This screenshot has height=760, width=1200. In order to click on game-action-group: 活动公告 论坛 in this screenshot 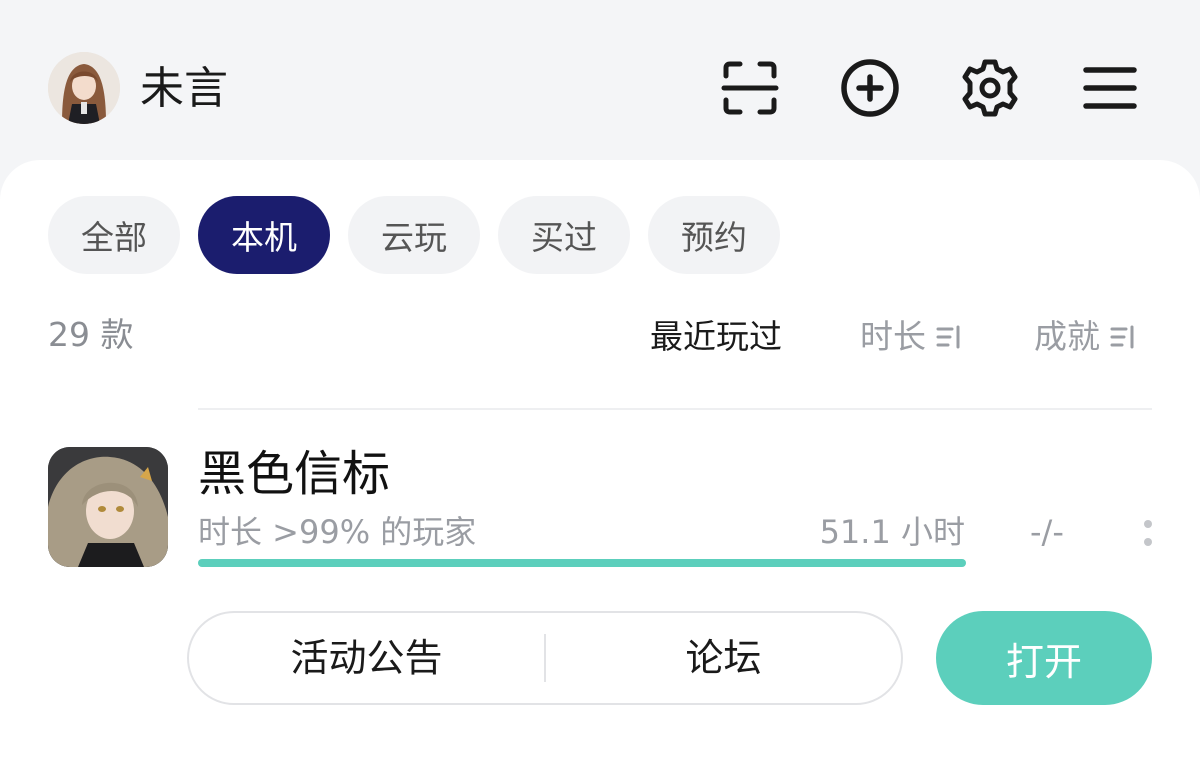, I will do `click(545, 658)`.